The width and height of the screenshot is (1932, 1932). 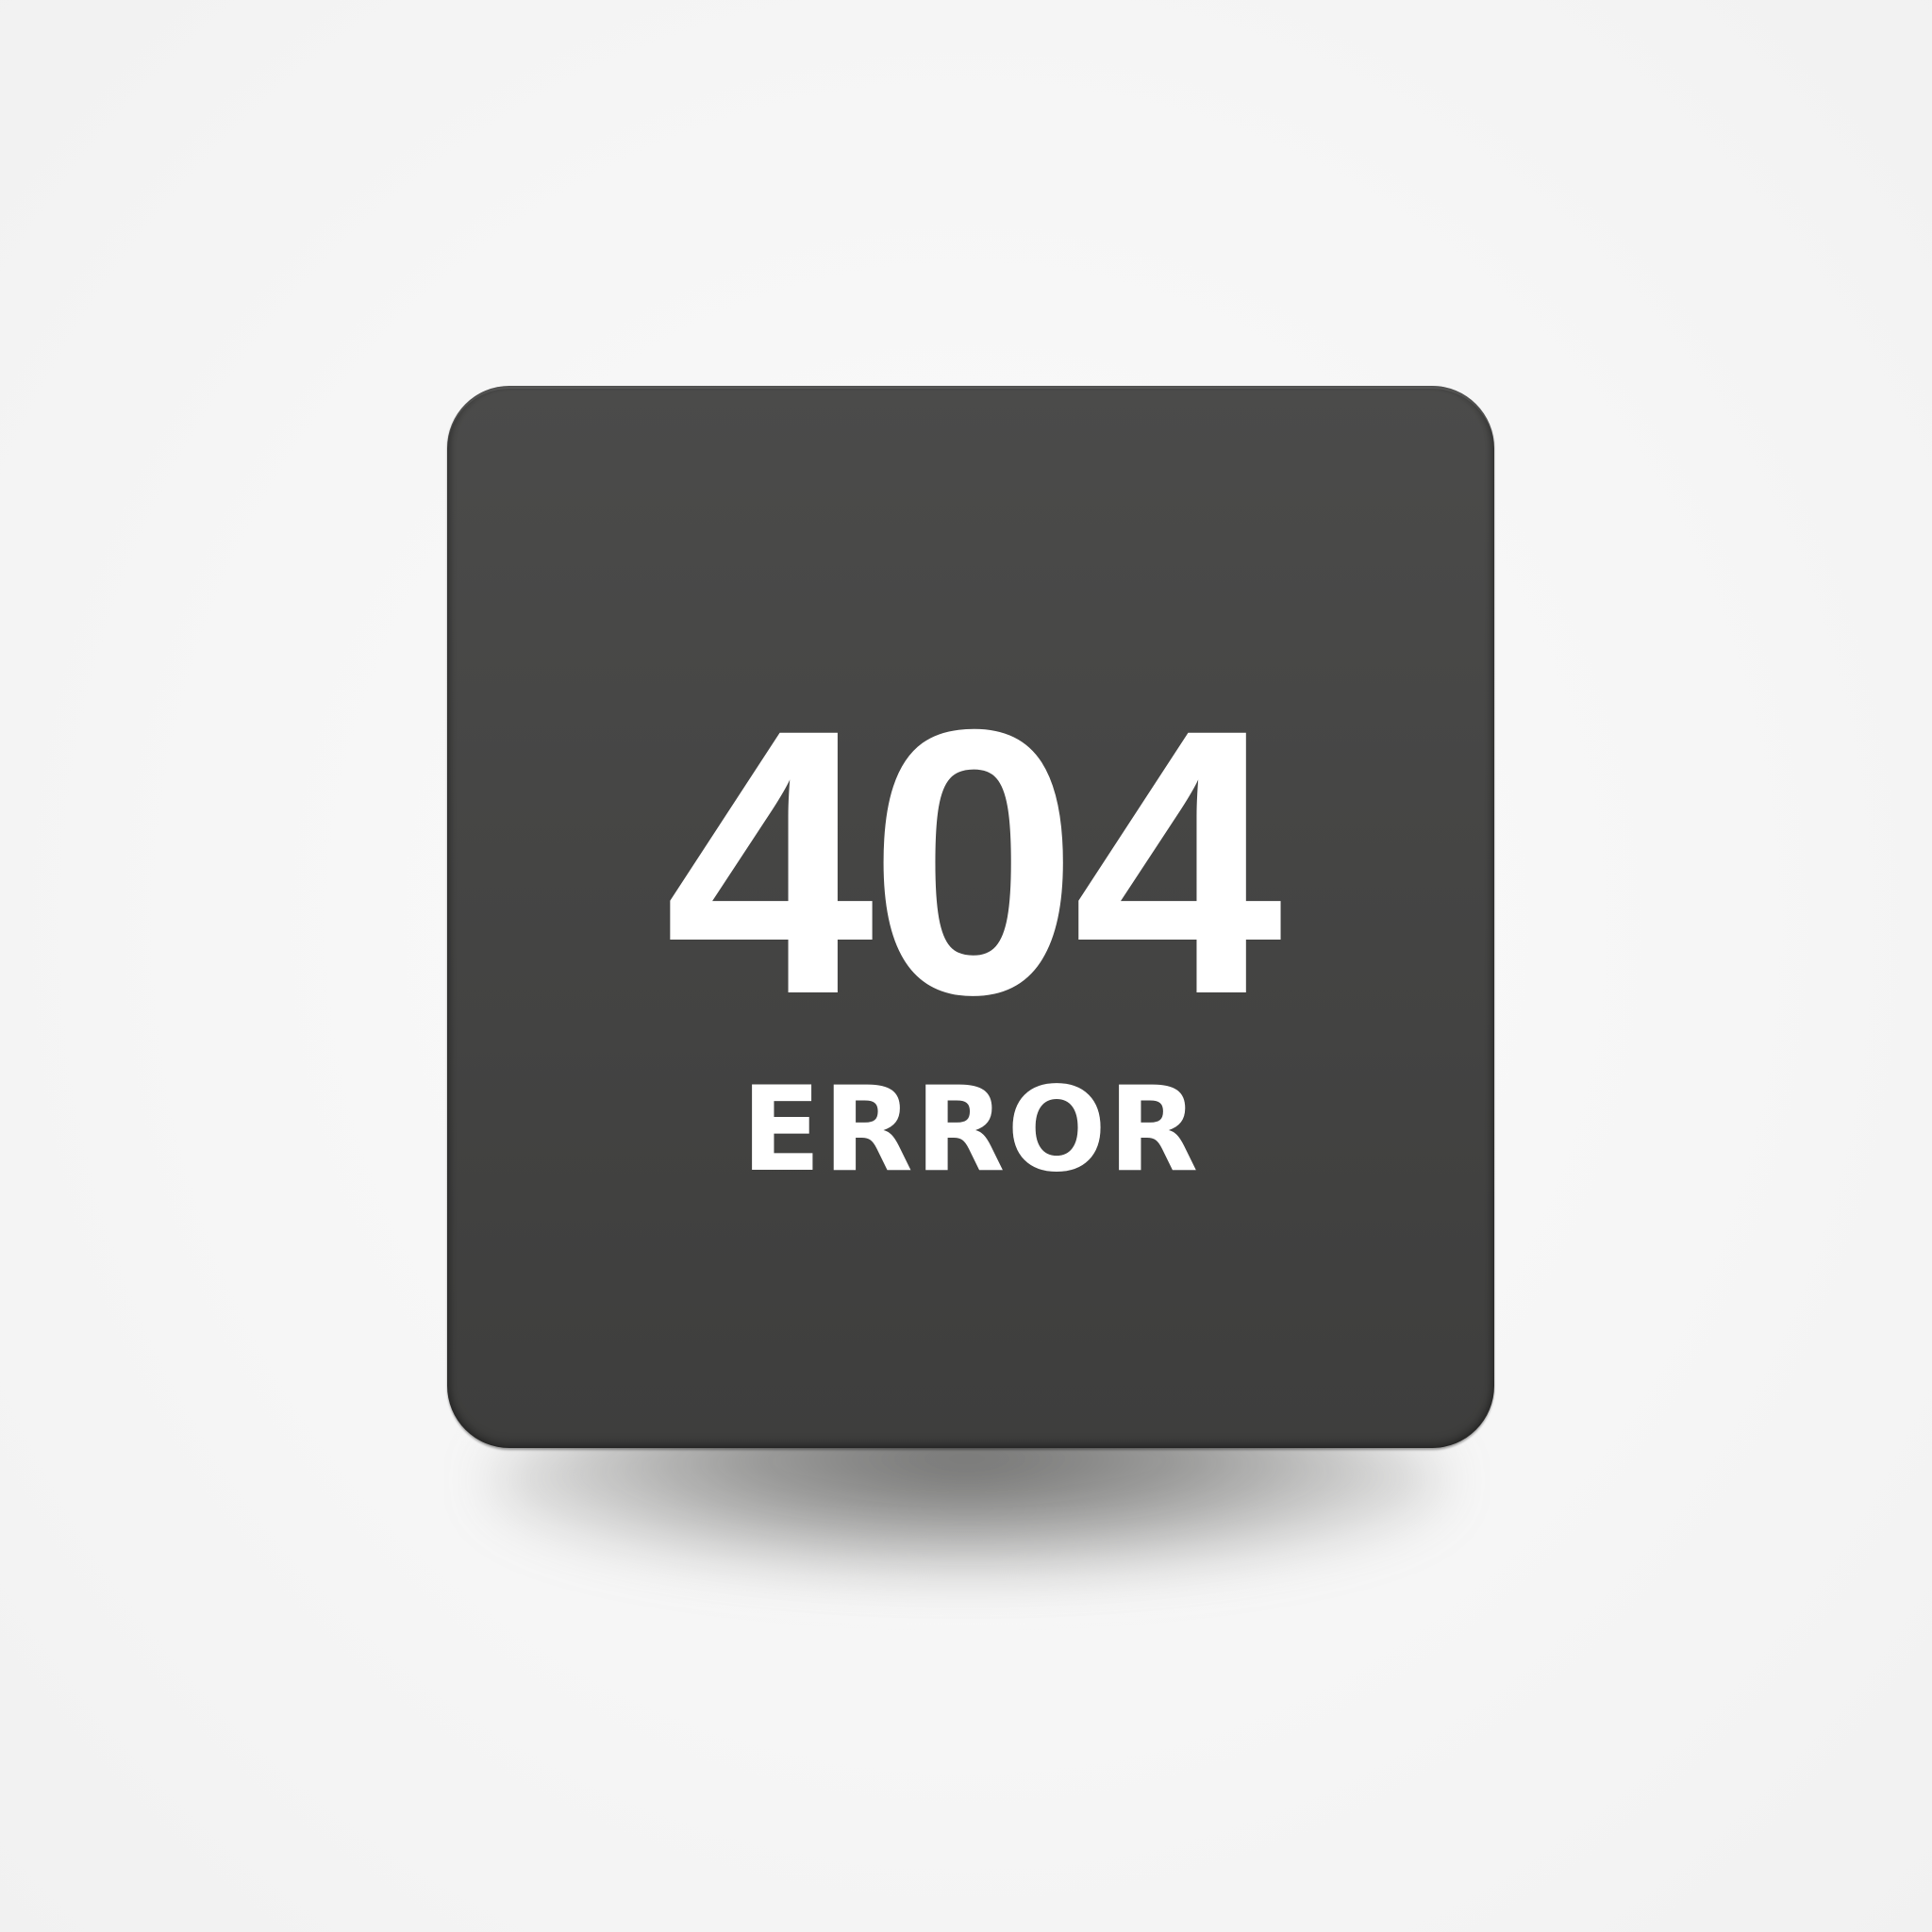 What do you see at coordinates (971, 1130) in the screenshot?
I see `error-label: ERROR` at bounding box center [971, 1130].